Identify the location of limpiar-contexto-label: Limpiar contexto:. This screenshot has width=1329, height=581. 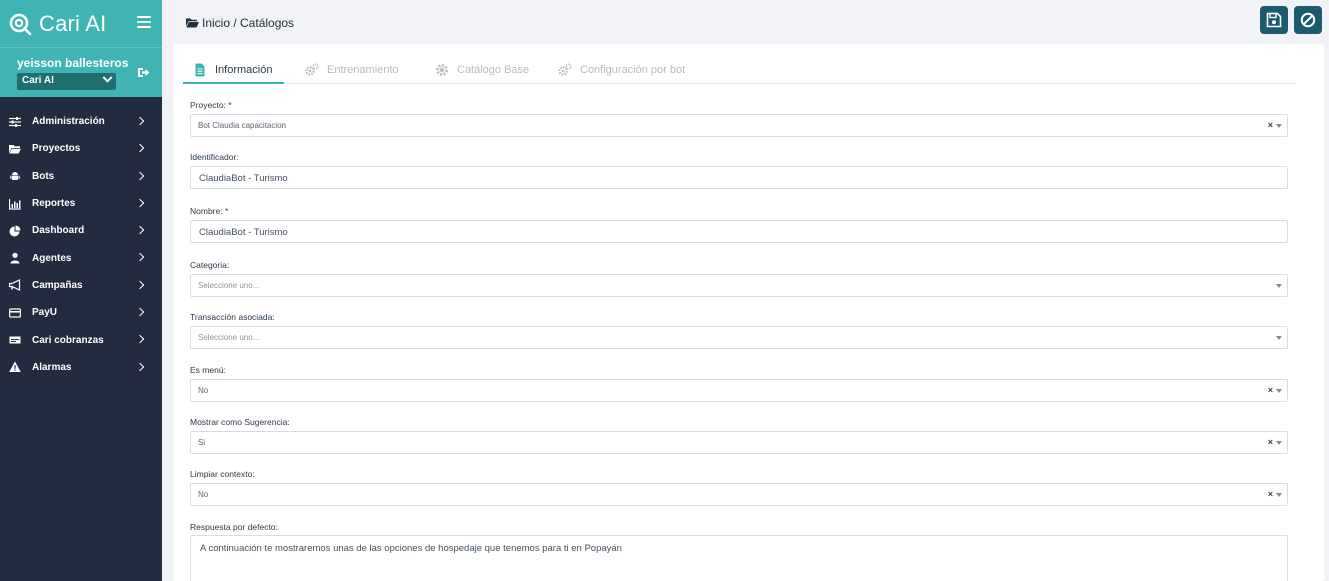
(222, 474).